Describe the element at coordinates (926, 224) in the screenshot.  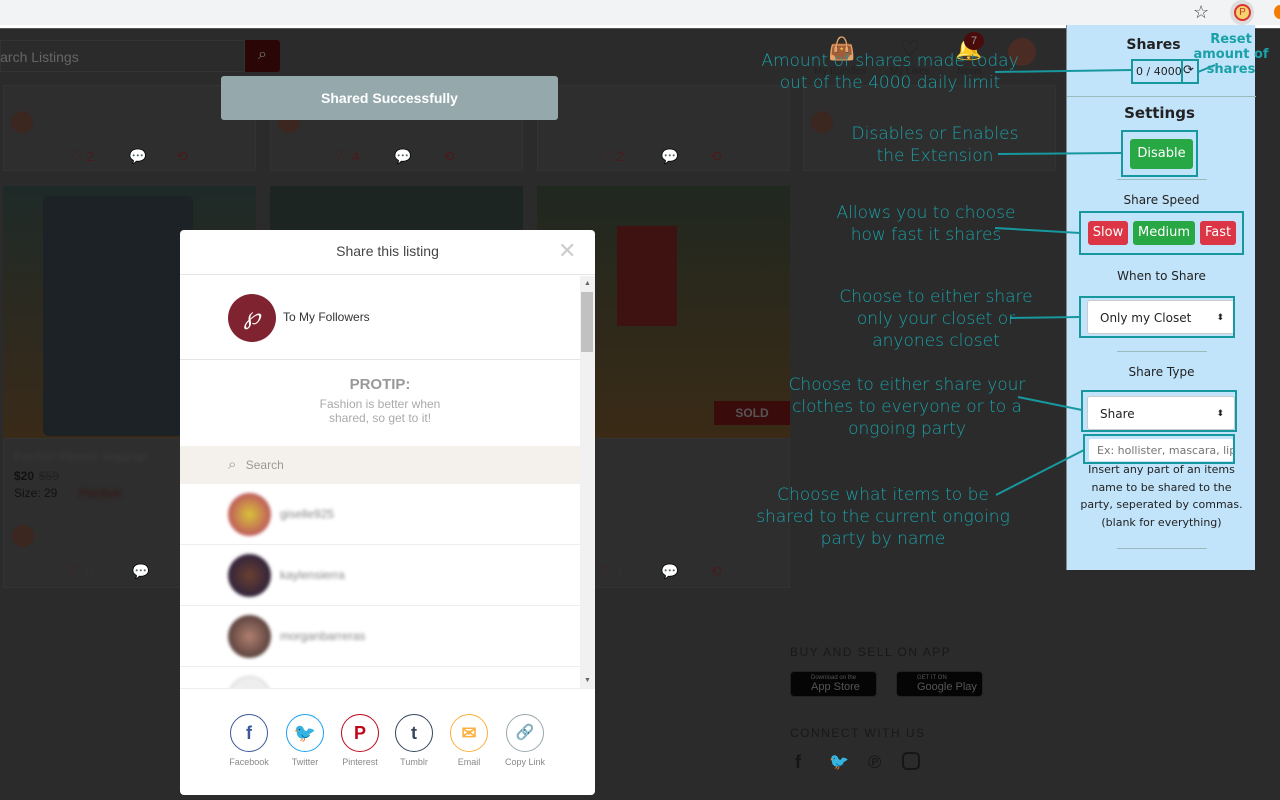
I see `annotation-speed: Allows you to choose how fast it shares` at that location.